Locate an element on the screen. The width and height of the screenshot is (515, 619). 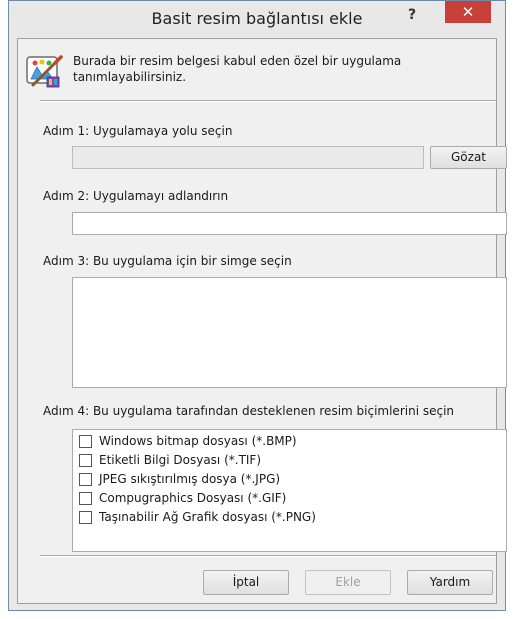
divider-bottom is located at coordinates (268, 556).